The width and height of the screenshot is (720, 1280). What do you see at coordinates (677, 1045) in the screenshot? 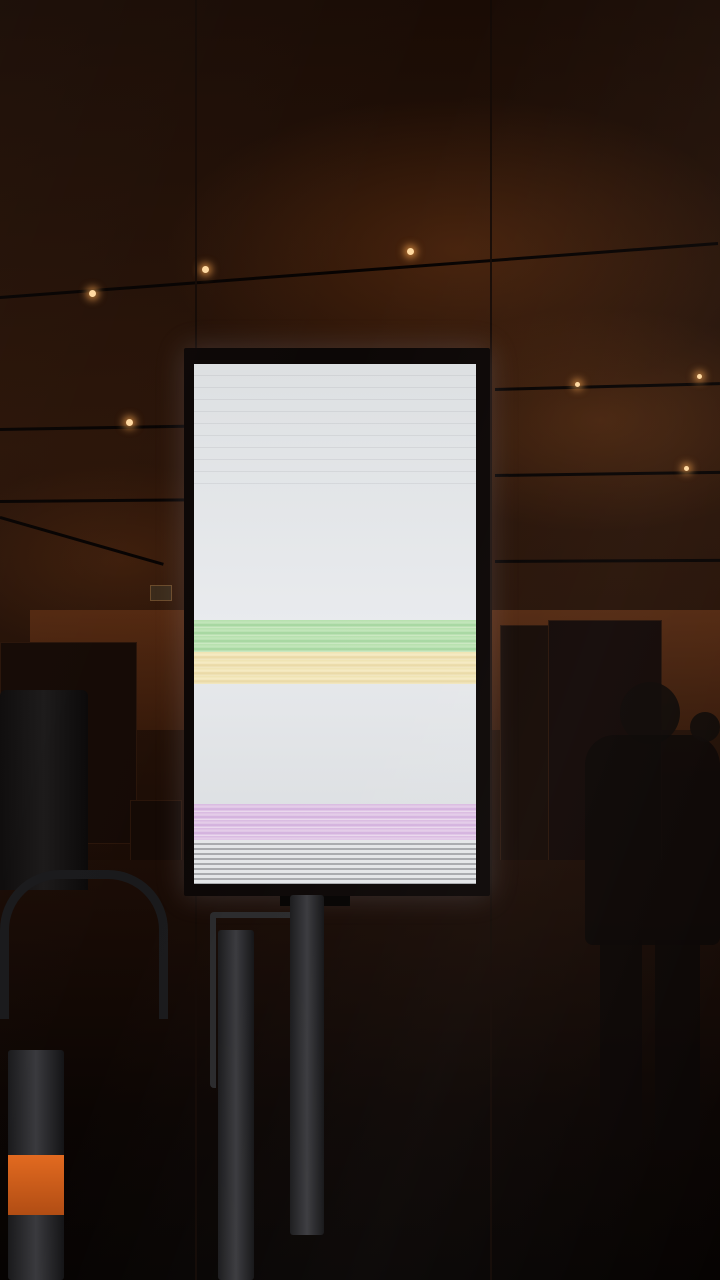
I see `person-reflection-leg-right` at bounding box center [677, 1045].